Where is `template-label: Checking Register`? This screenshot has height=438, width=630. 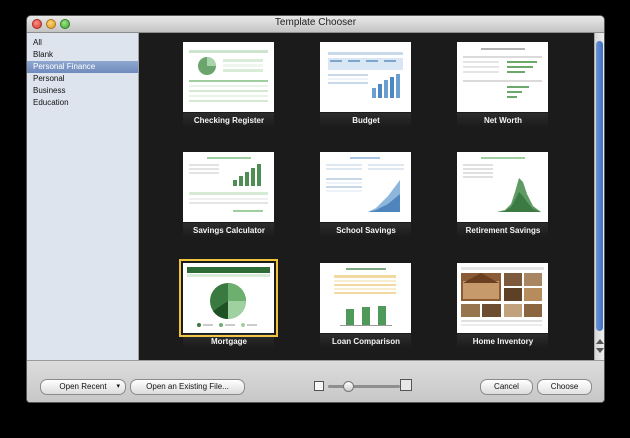
template-label: Checking Register is located at coordinates (229, 120).